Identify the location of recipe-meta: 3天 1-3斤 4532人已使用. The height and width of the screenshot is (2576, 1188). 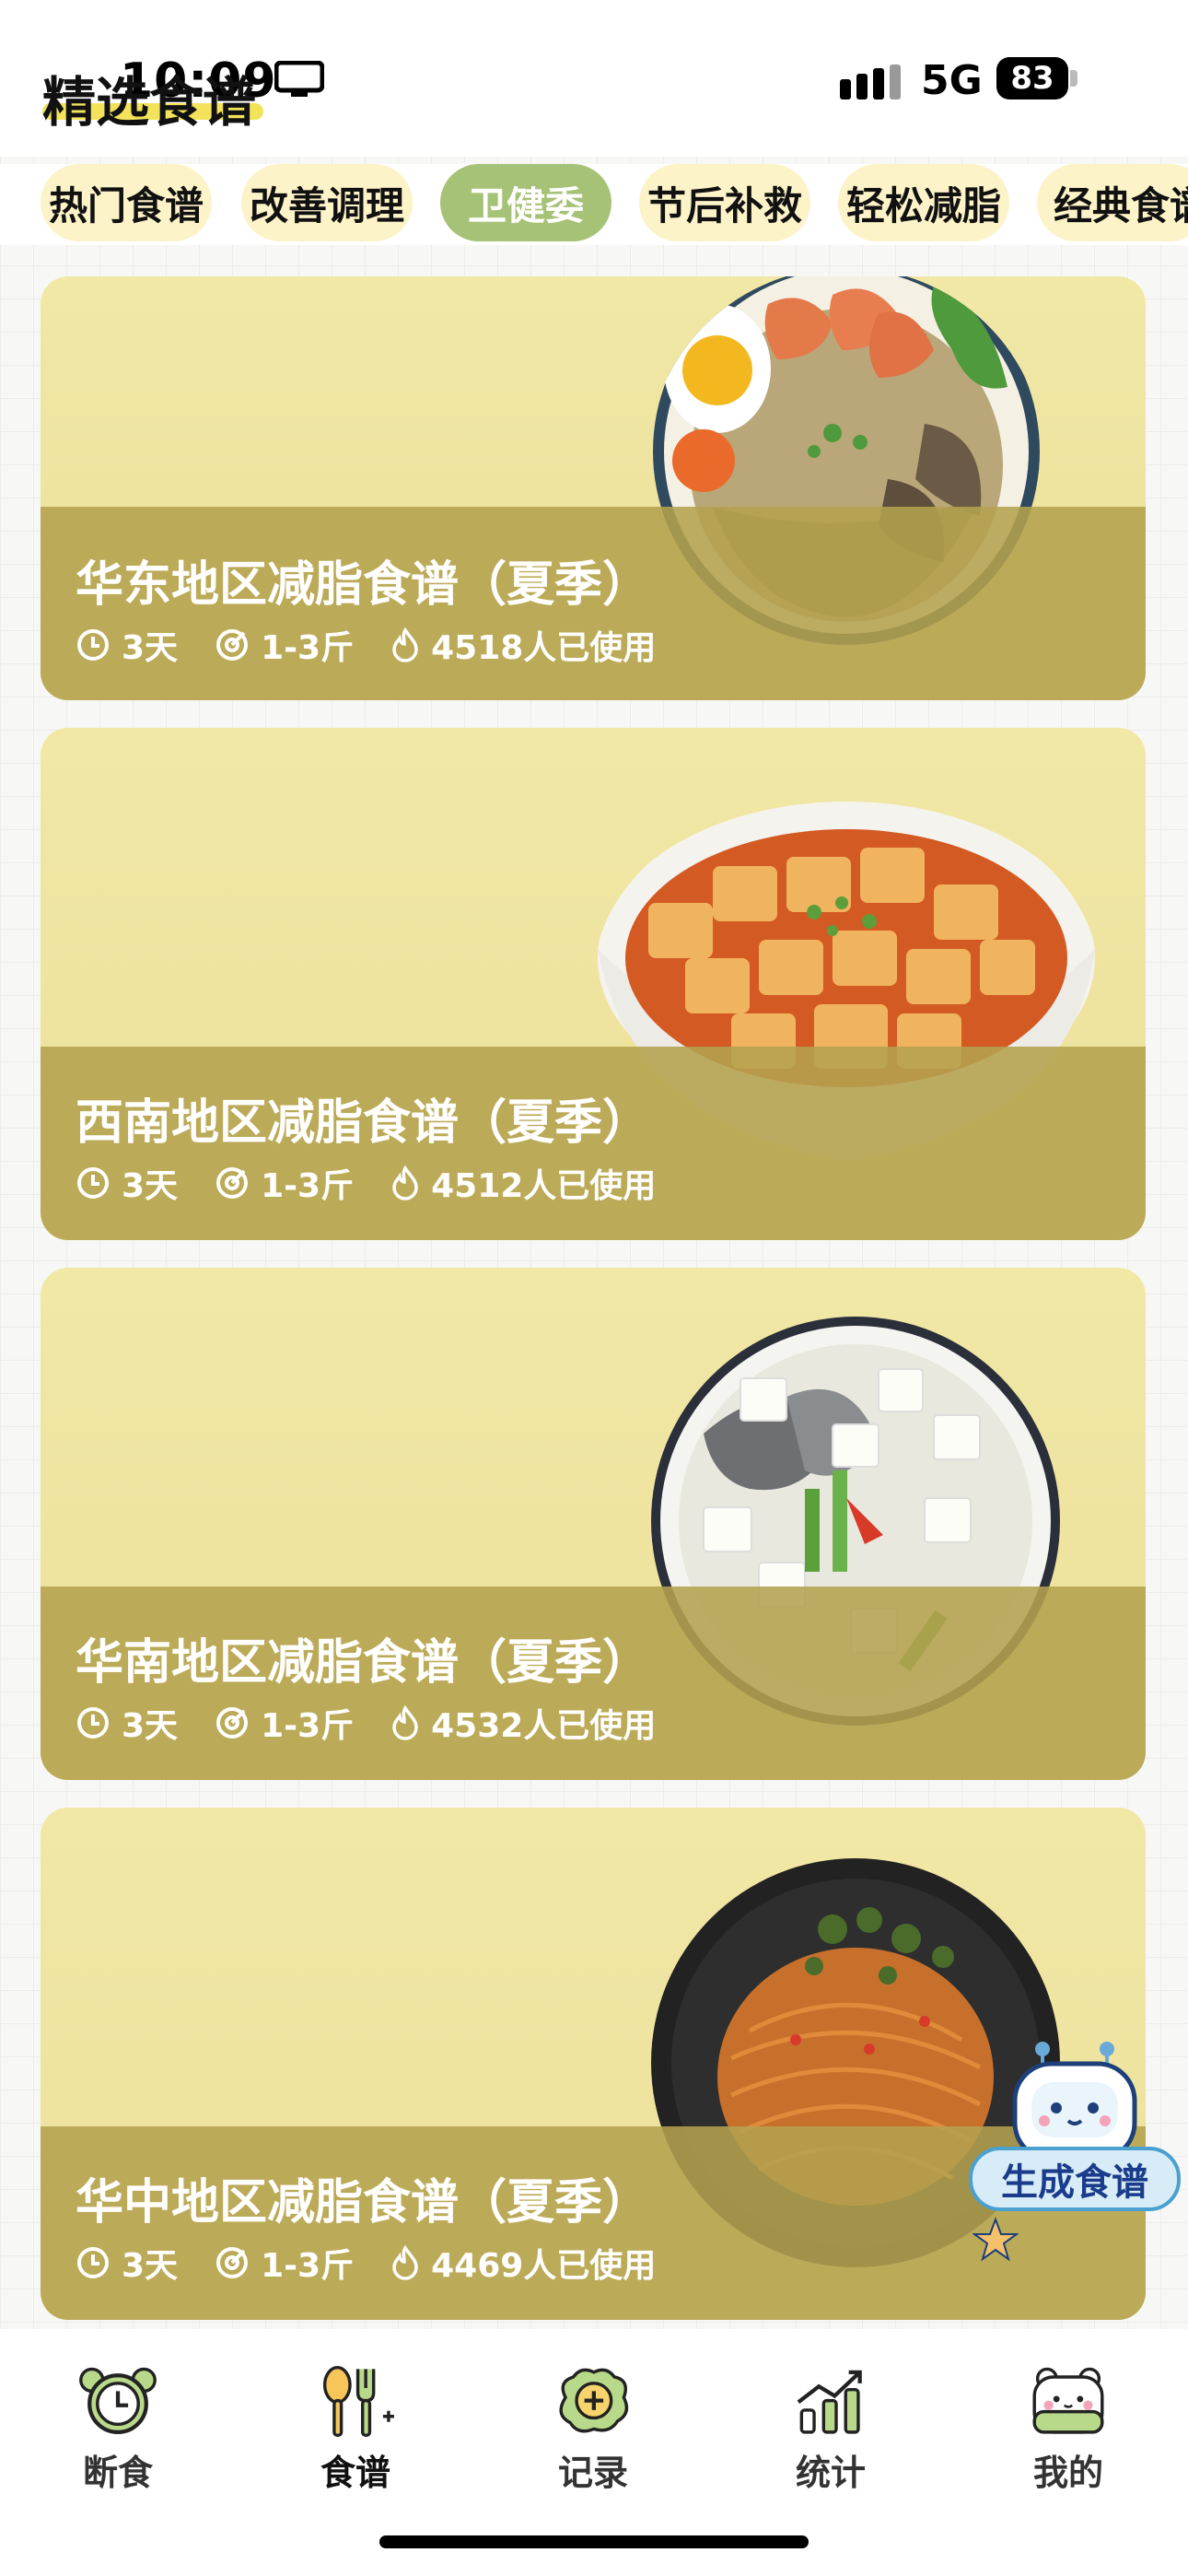
(384, 1723).